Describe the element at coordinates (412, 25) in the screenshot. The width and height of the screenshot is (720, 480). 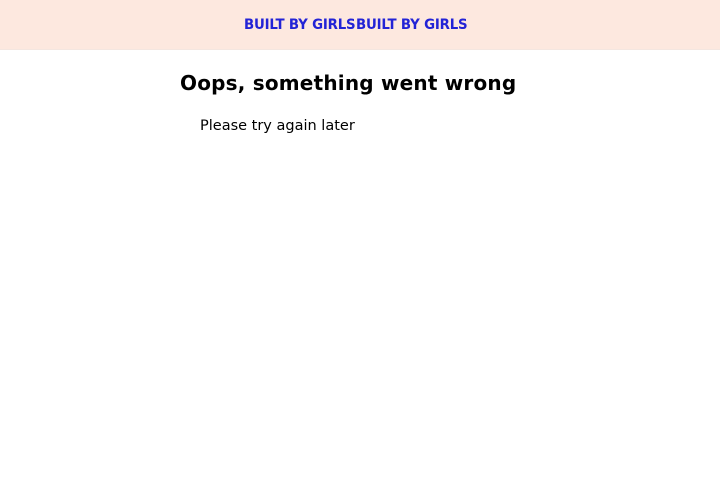
I see `logo-wordmark-duplicate: BUILT BY GIRLS` at that location.